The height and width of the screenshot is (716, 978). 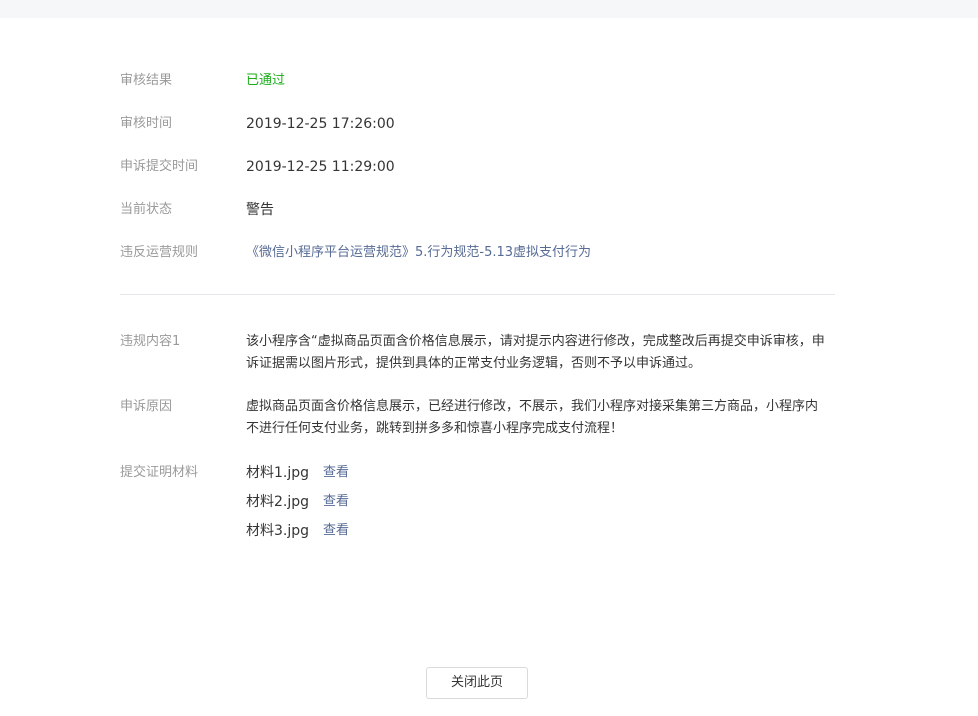 I want to click on material-item: 材料1.jpg 查看, so click(x=540, y=473).